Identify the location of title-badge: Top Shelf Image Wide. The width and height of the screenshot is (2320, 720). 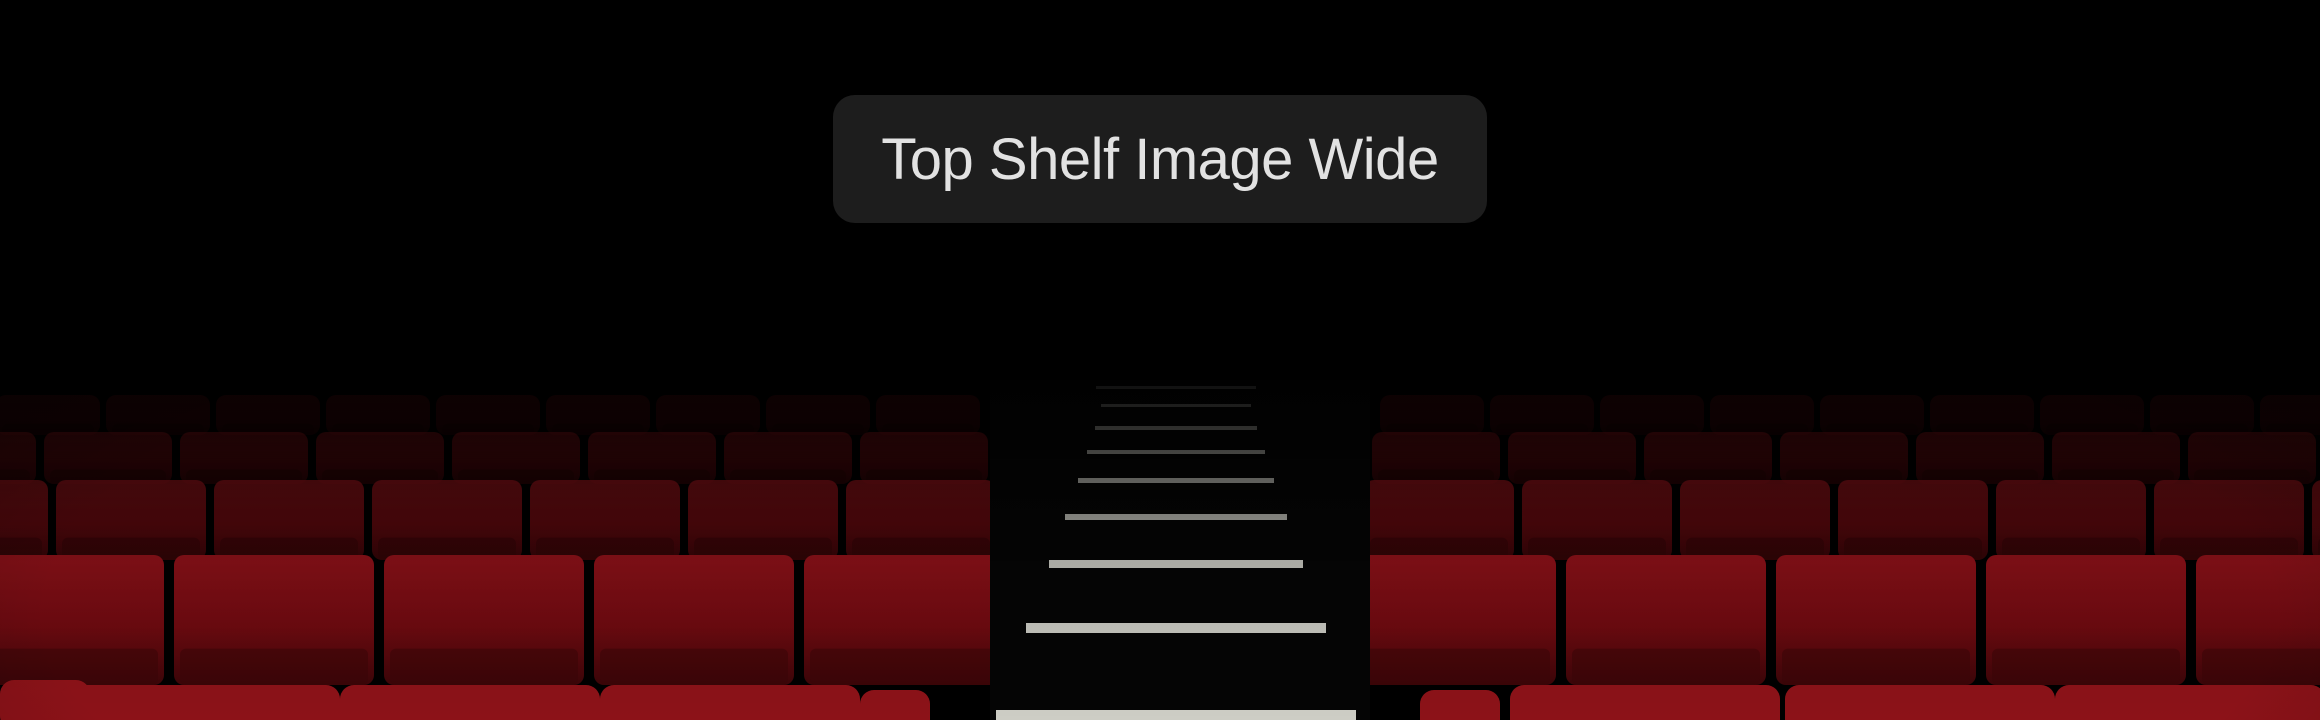
(1160, 159).